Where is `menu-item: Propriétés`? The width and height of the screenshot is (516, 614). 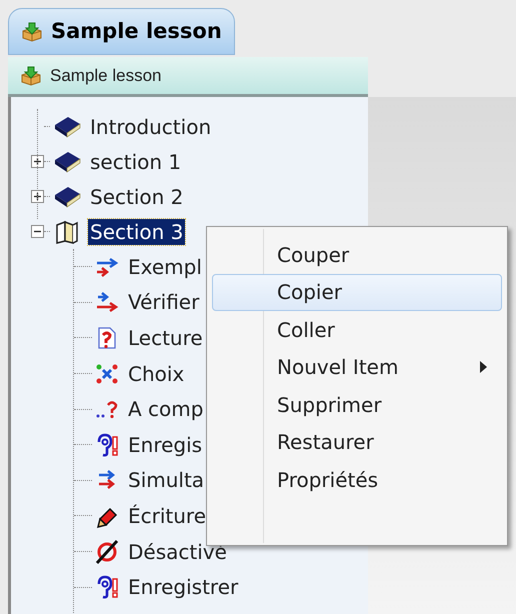
menu-item: Propriétés is located at coordinates (357, 479).